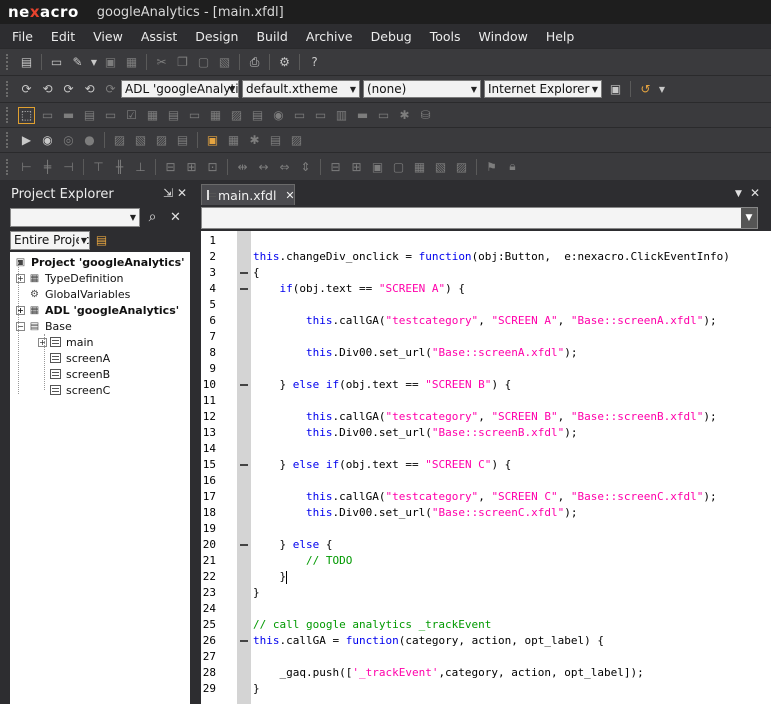 Image resolution: width=771 pixels, height=704 pixels. What do you see at coordinates (362, 115) in the screenshot?
I see `menu-component-icon: ▬` at bounding box center [362, 115].